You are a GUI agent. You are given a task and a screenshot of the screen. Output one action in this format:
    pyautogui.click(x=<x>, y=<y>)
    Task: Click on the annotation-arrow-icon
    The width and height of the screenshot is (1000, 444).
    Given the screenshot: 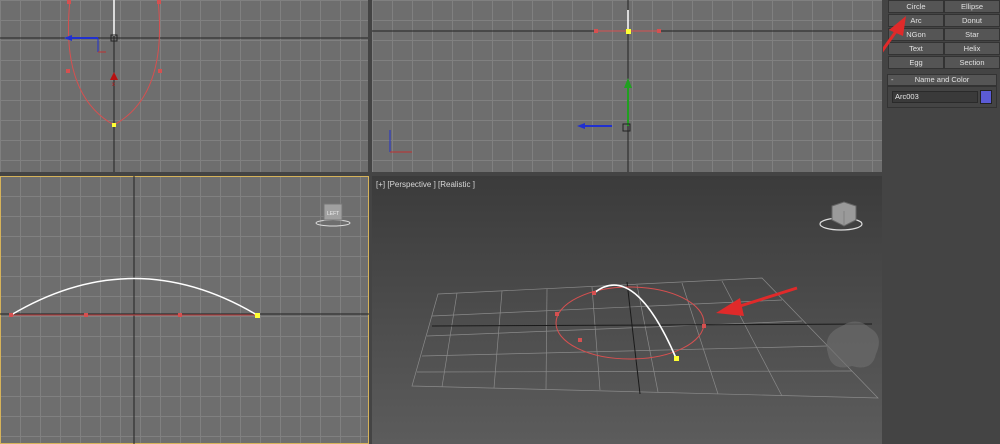 What is the action you would take?
    pyautogui.click(x=894, y=34)
    